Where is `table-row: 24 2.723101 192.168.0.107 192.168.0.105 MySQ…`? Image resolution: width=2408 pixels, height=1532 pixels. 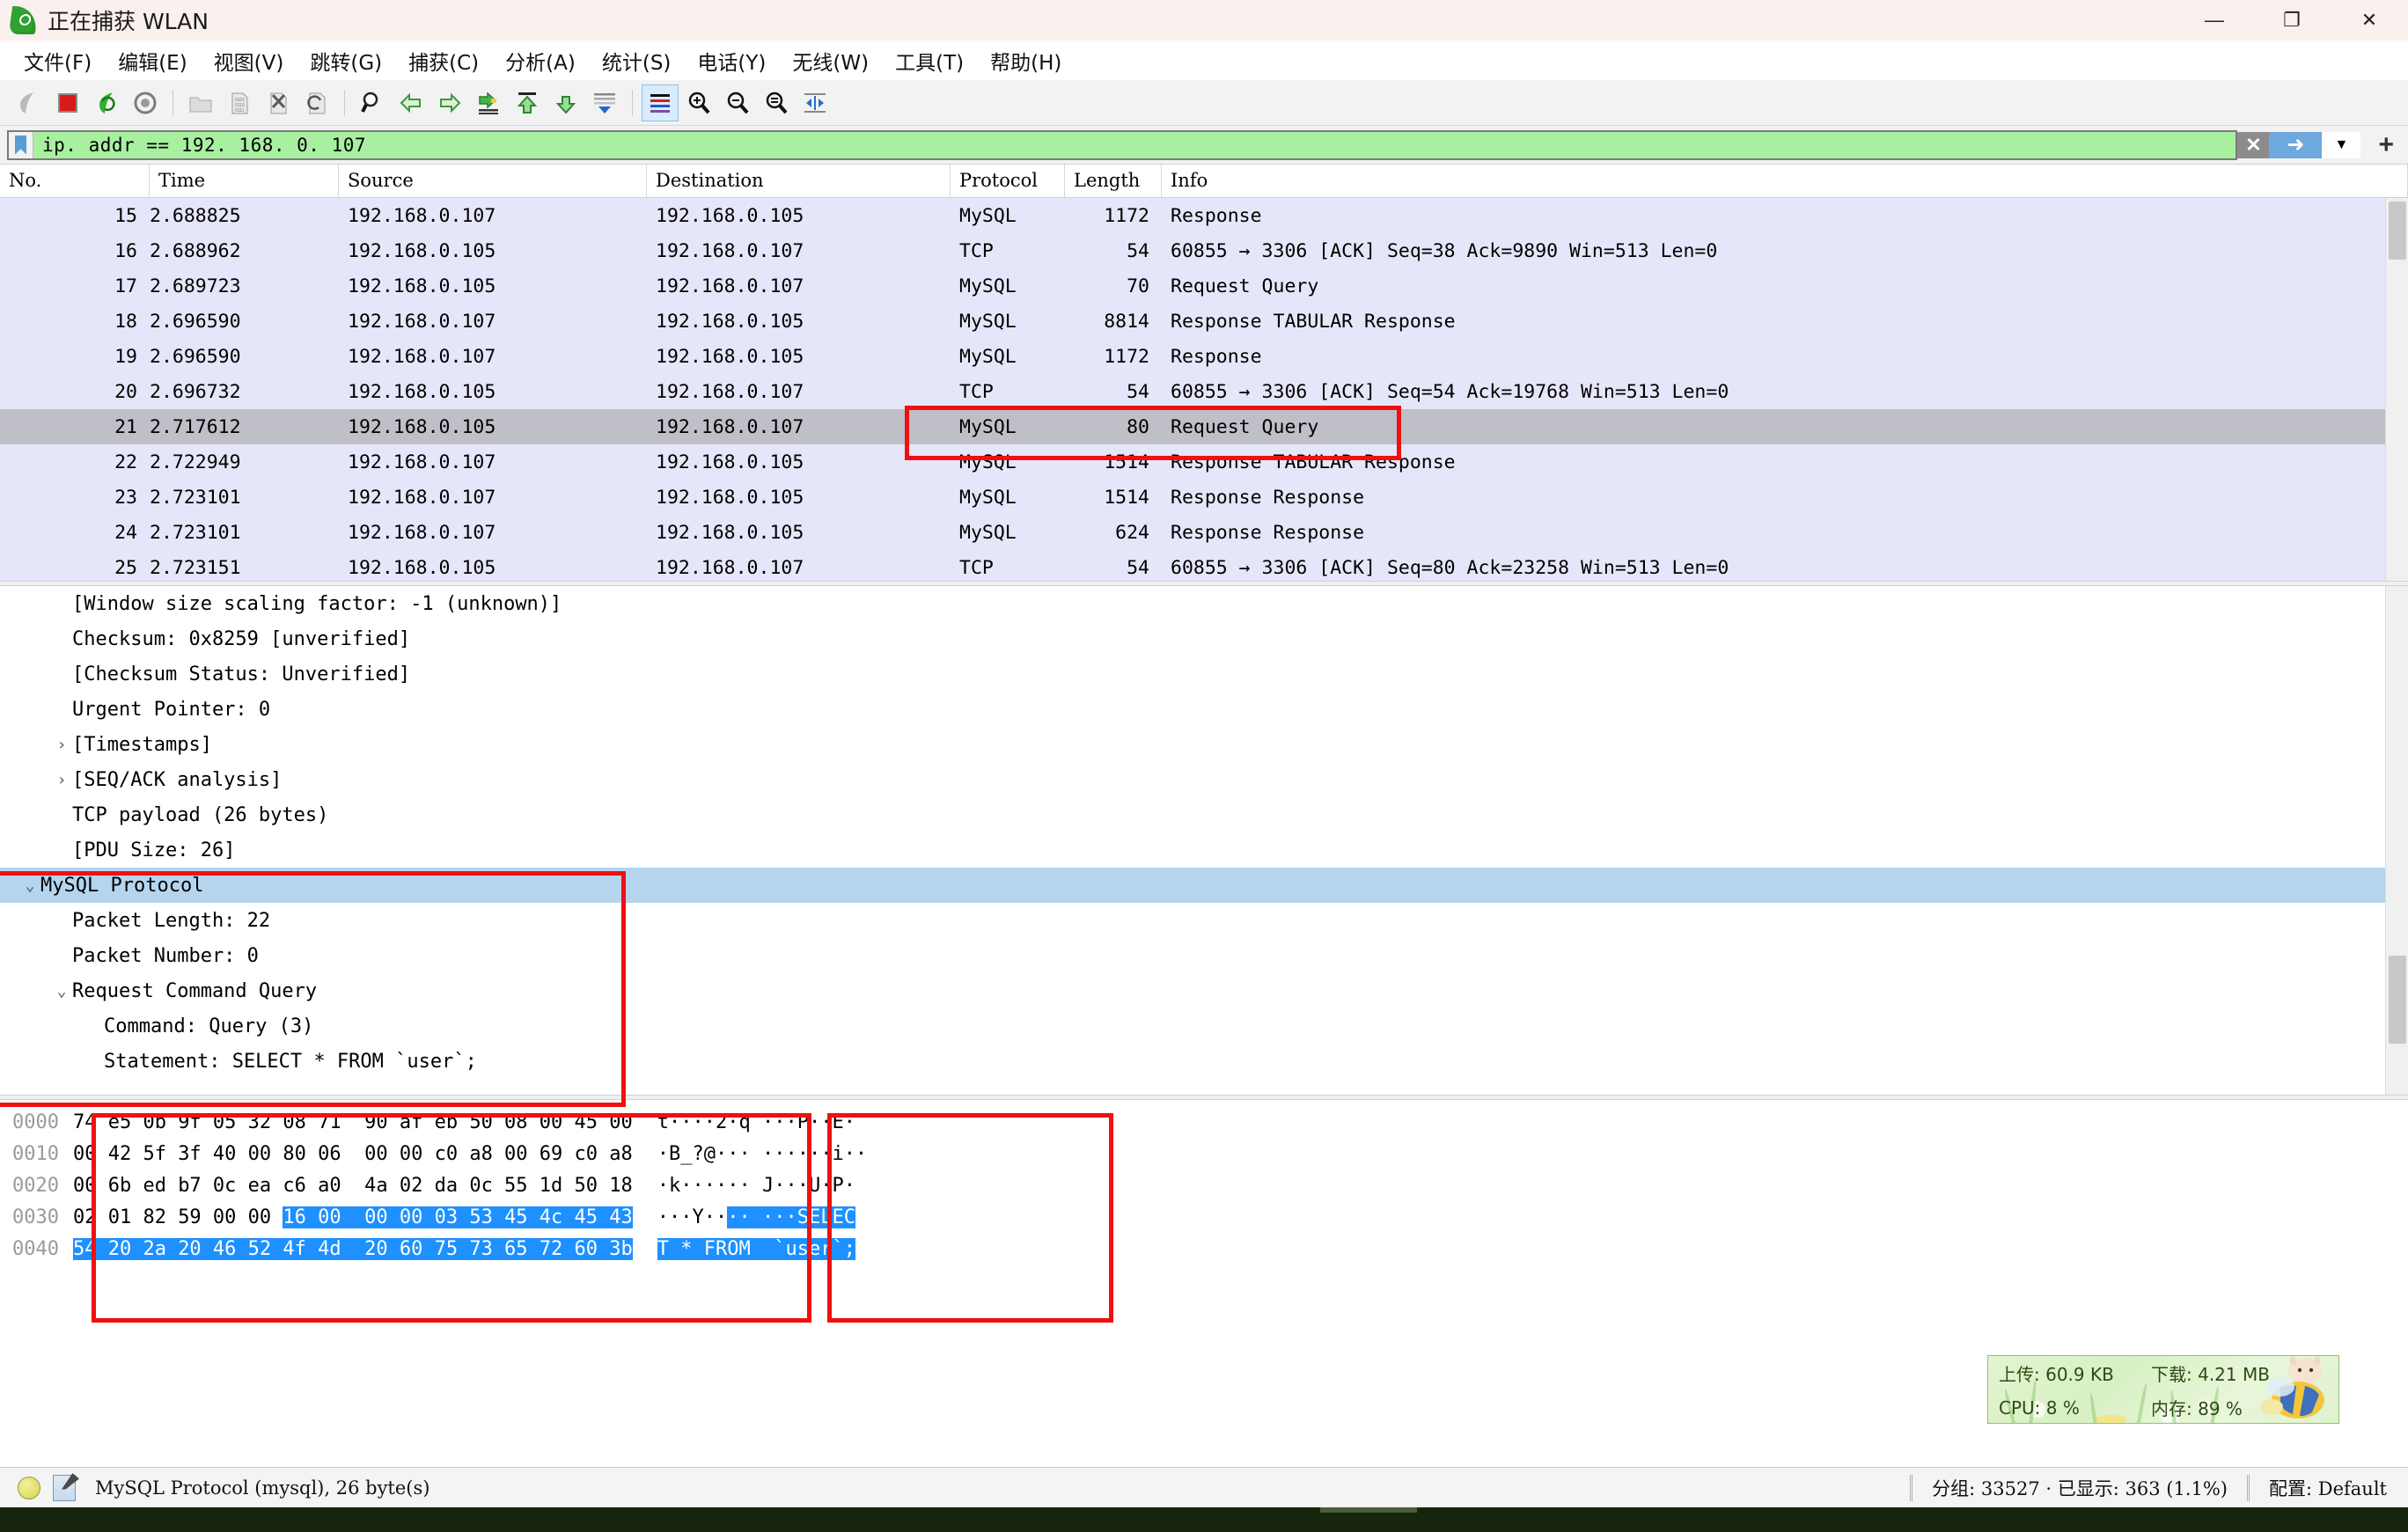
table-row: 24 2.723101 192.168.0.107 192.168.0.105 MySQ… is located at coordinates (1204, 532).